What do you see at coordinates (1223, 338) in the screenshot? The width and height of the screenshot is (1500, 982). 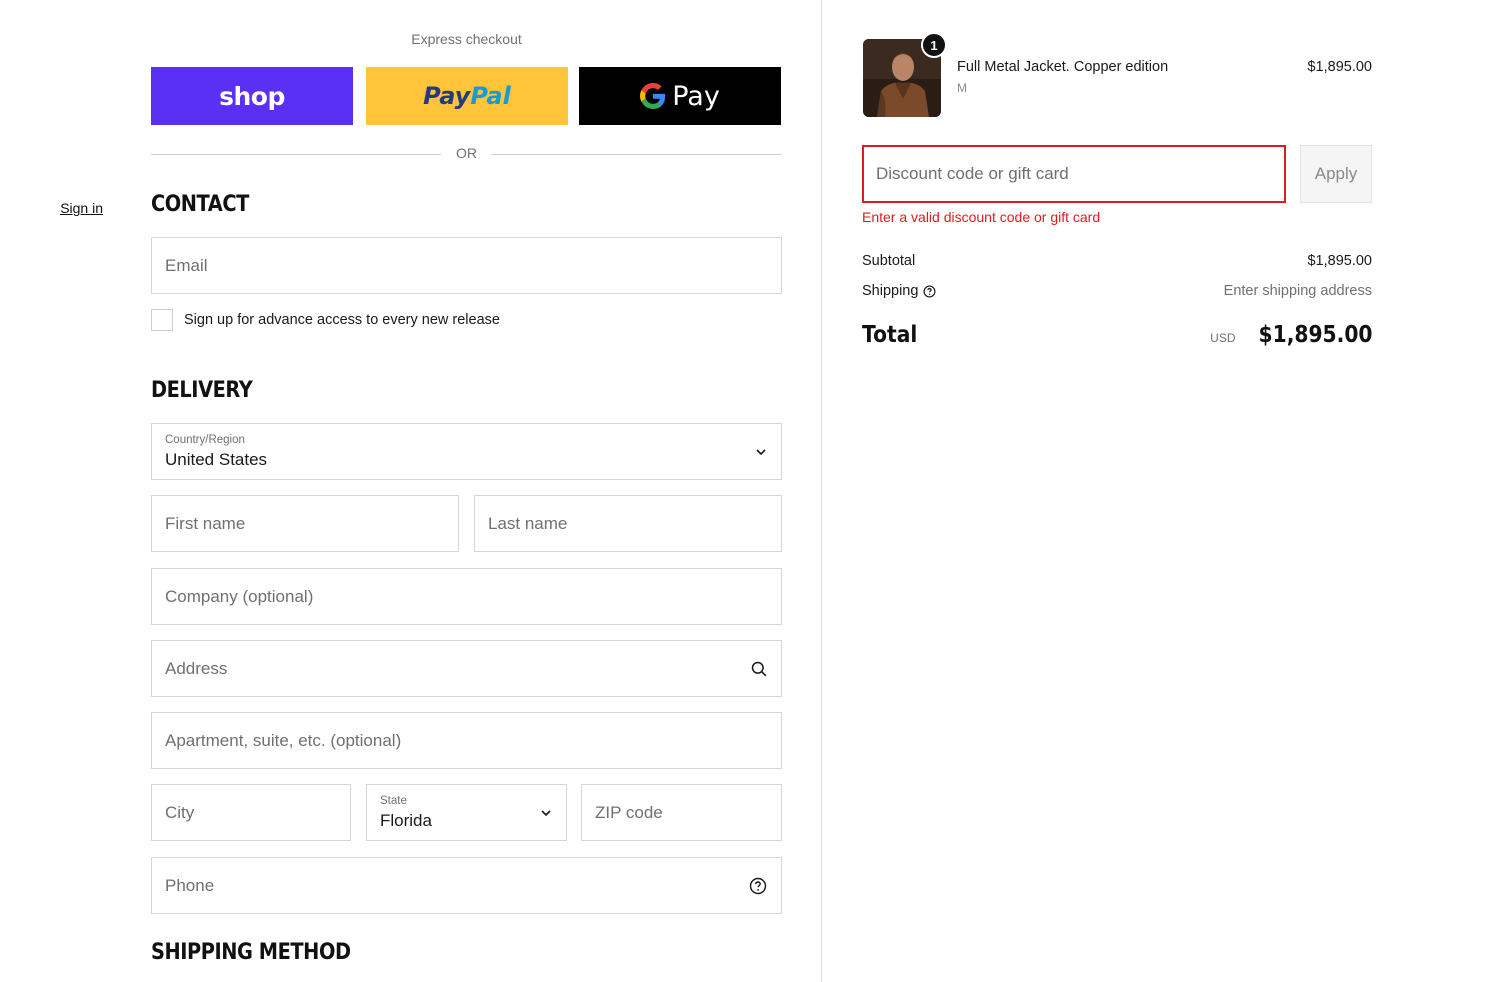 I see `currency-code: USD` at bounding box center [1223, 338].